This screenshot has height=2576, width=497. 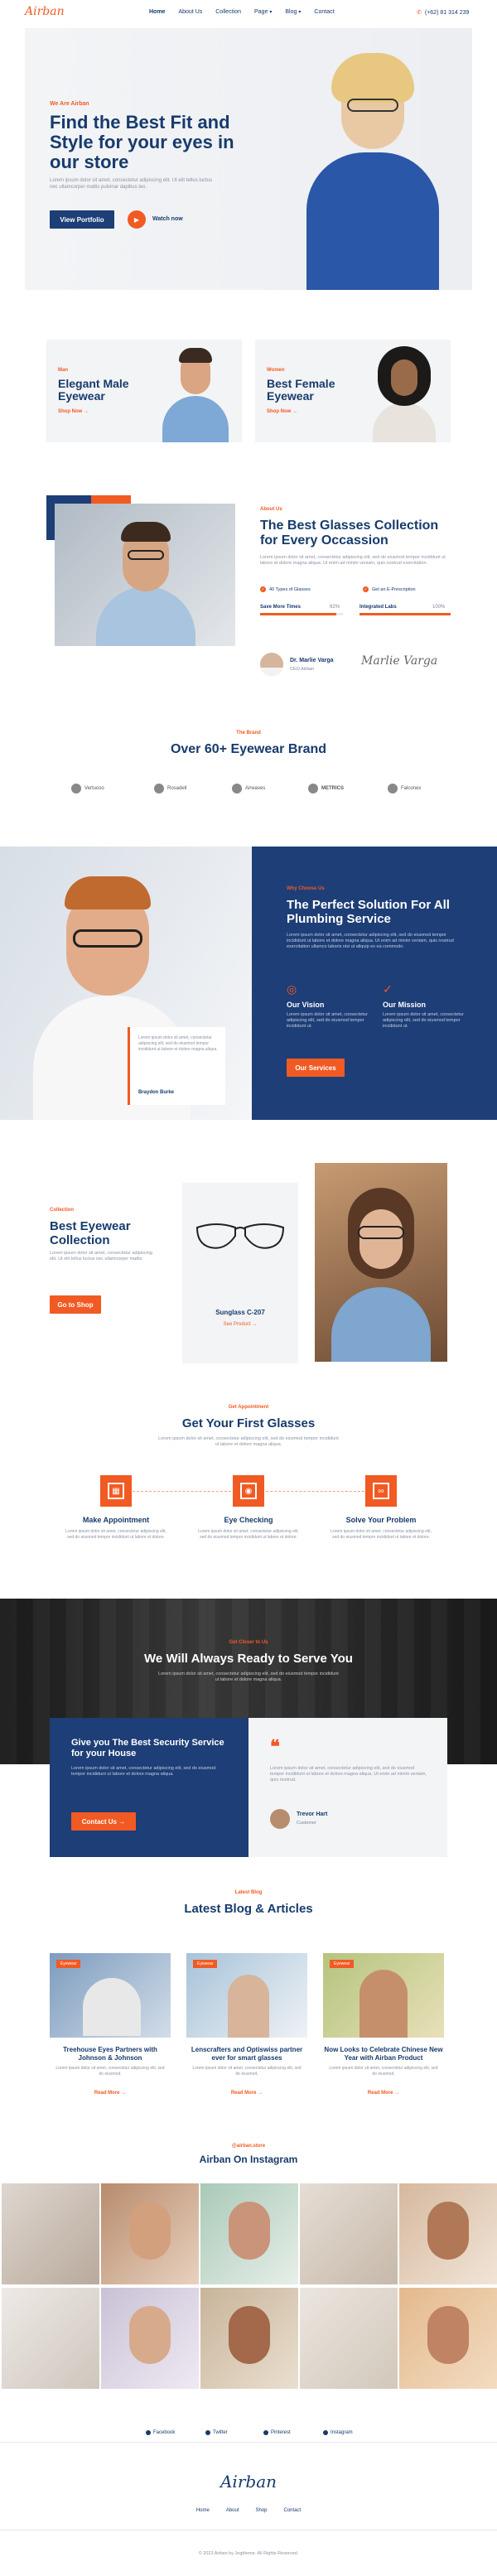 What do you see at coordinates (248, 1643) in the screenshot?
I see `ready-kicker: Get Closer to Us` at bounding box center [248, 1643].